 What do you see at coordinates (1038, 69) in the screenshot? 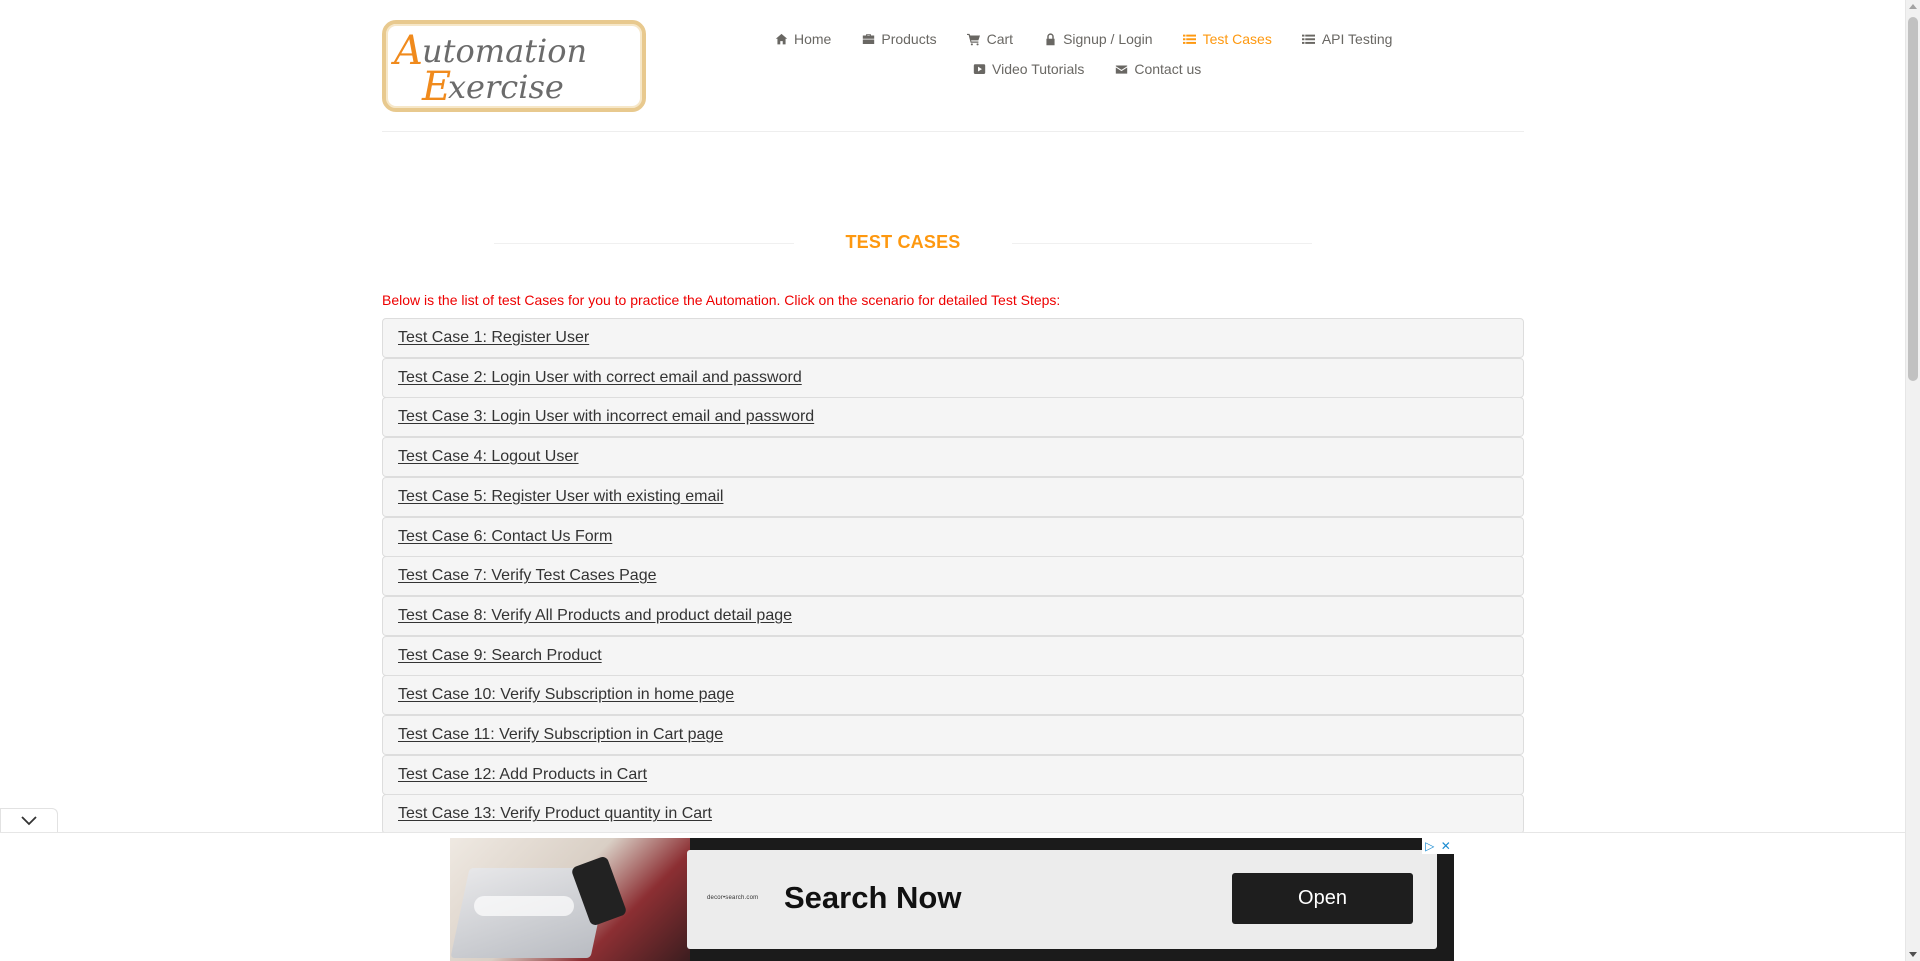
I see `nav-label: Video Tutorials` at bounding box center [1038, 69].